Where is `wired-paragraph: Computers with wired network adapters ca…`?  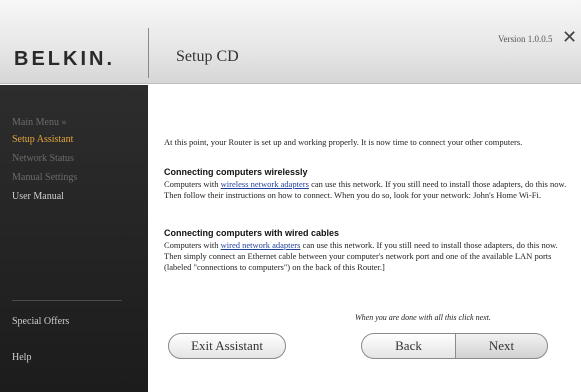
wired-paragraph: Computers with wired network adapters ca… is located at coordinates (370, 256).